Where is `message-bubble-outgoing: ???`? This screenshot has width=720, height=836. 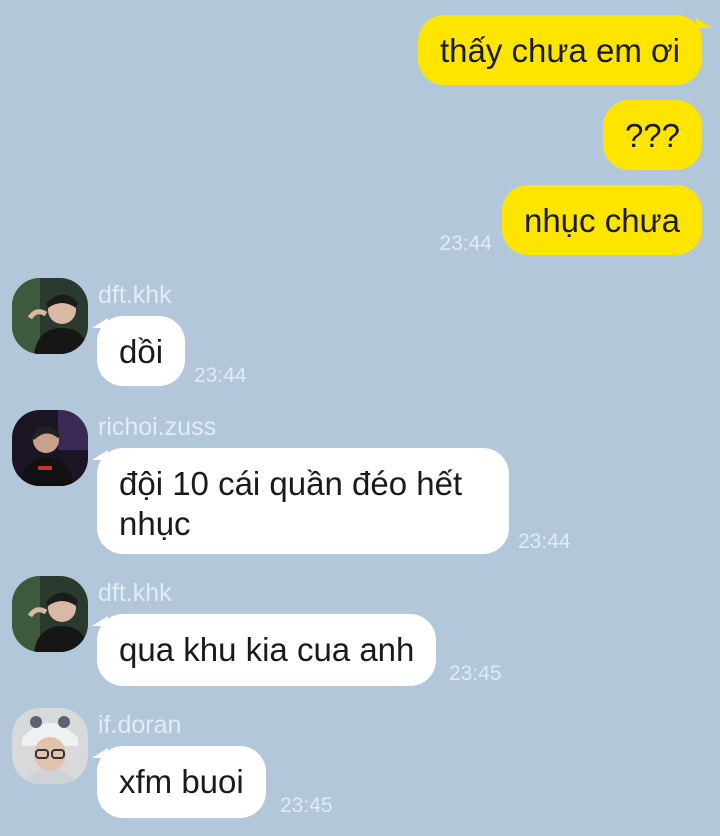
message-bubble-outgoing: ??? is located at coordinates (652, 135).